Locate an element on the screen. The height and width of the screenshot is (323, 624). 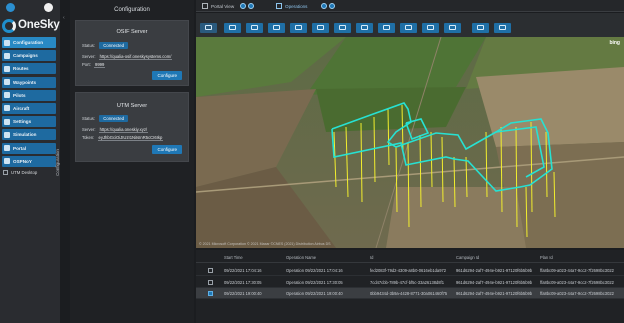
sidebar-item-routes: Routes is located at coordinates (29, 69).